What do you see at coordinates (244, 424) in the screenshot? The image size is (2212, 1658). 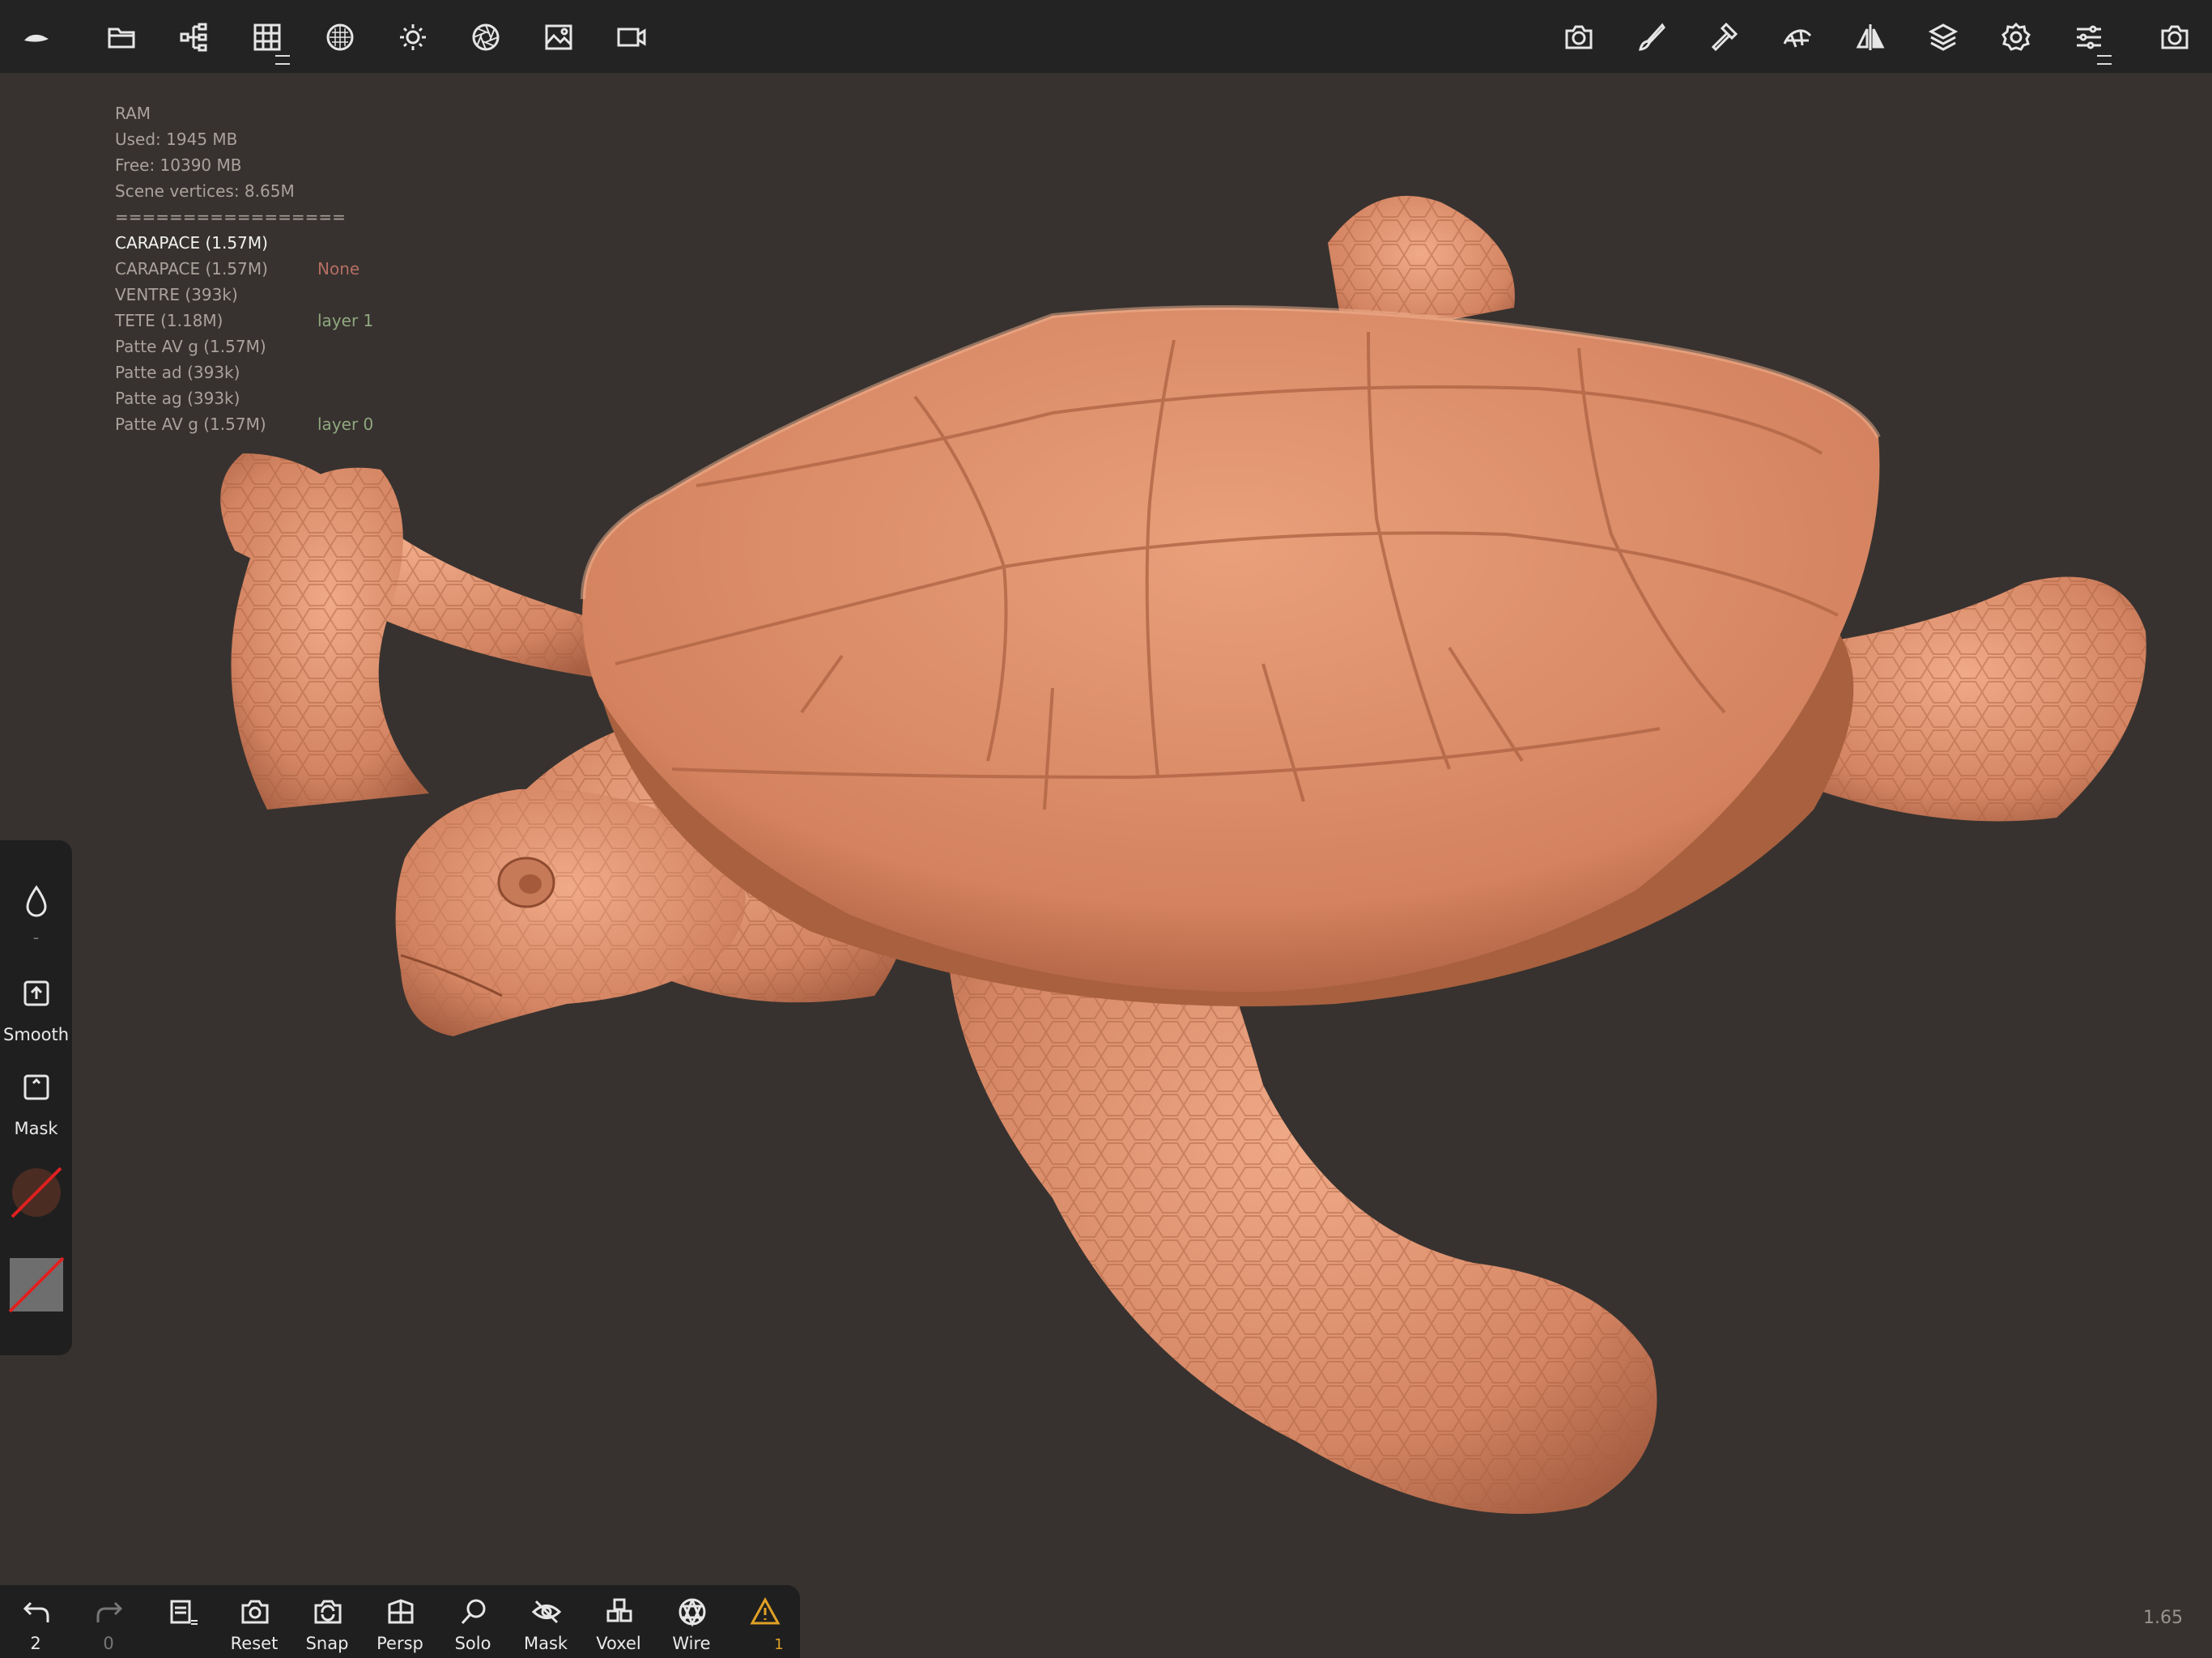 I see `object-list-item: Patte AV g (1.57M) layer 0` at bounding box center [244, 424].